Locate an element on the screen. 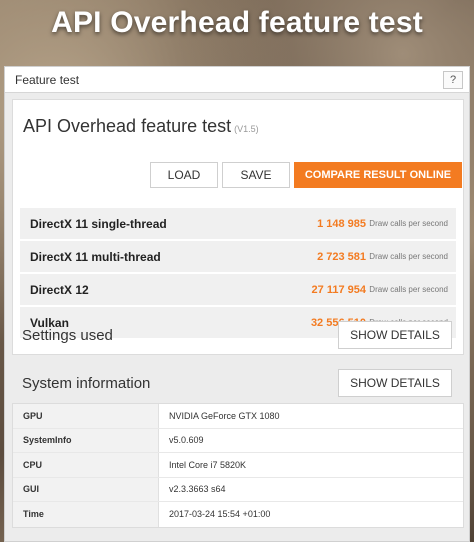 The height and width of the screenshot is (542, 474). test-name-text: API Overhead feature test is located at coordinates (127, 126).